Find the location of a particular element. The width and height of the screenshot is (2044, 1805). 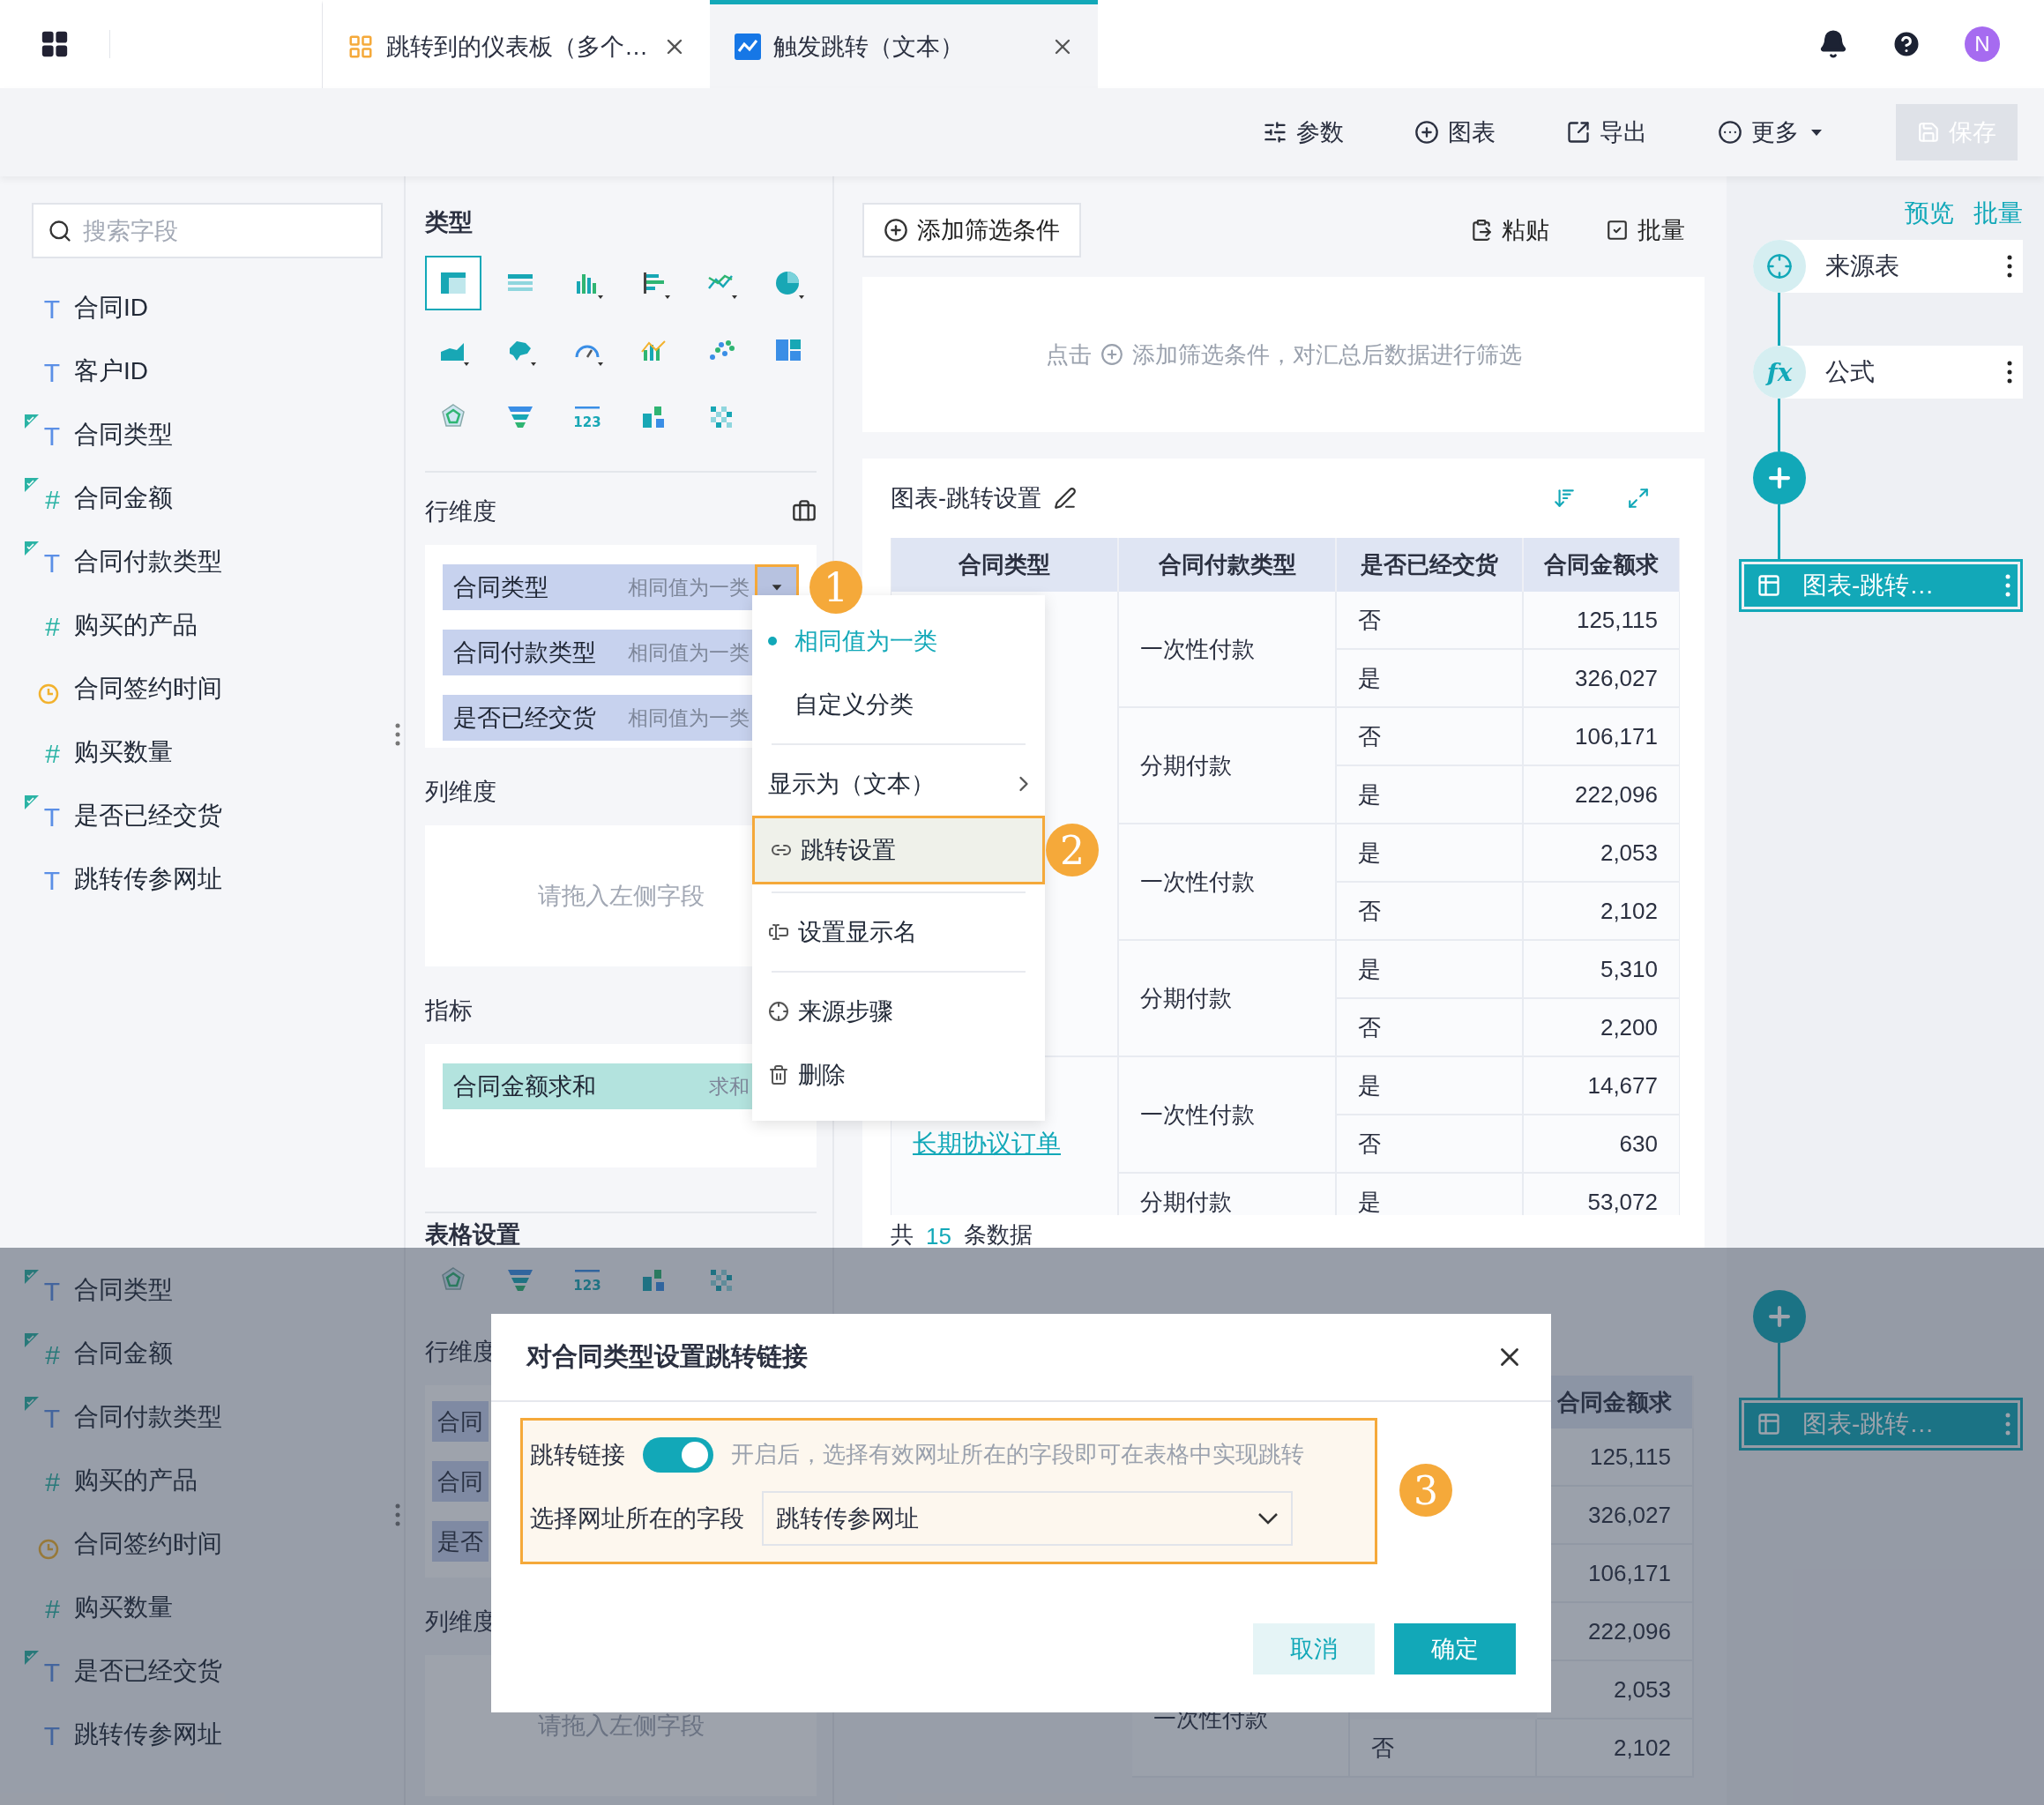

table-cell: 326,027 is located at coordinates (1602, 679).